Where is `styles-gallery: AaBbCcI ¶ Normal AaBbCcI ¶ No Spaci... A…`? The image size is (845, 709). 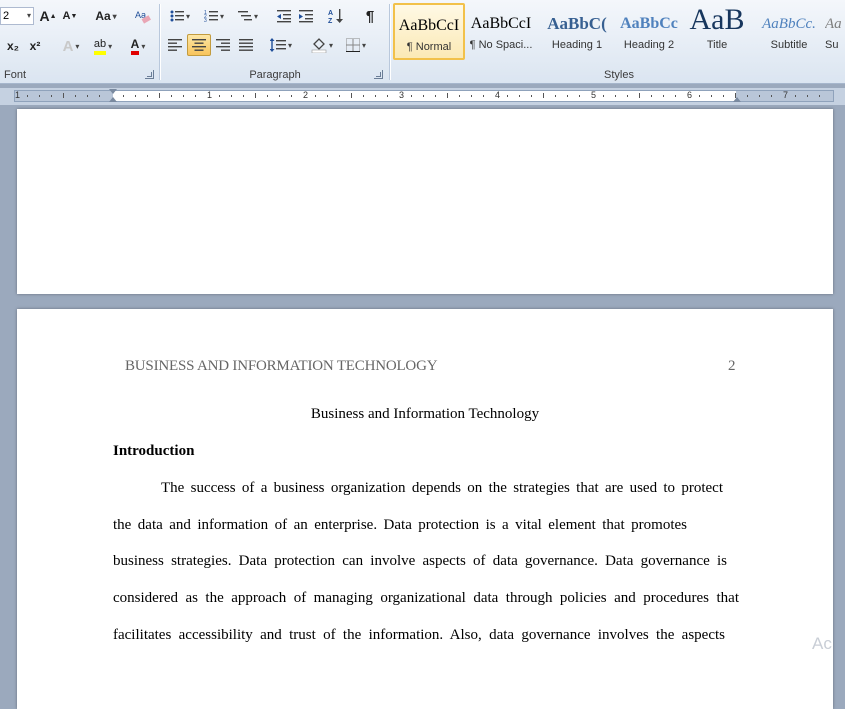 styles-gallery: AaBbCcI ¶ Normal AaBbCcI ¶ No Spaci... A… is located at coordinates (619, 32).